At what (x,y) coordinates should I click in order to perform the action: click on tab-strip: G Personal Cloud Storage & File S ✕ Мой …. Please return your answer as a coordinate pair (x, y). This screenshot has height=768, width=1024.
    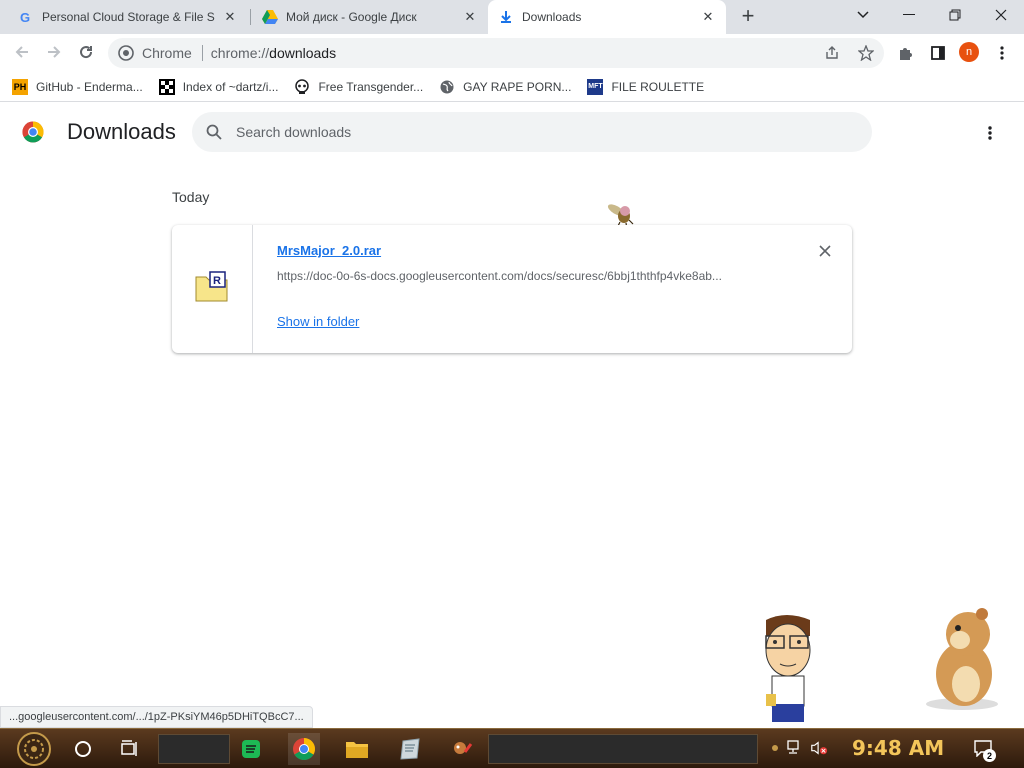
    Looking at the image, I should click on (512, 17).